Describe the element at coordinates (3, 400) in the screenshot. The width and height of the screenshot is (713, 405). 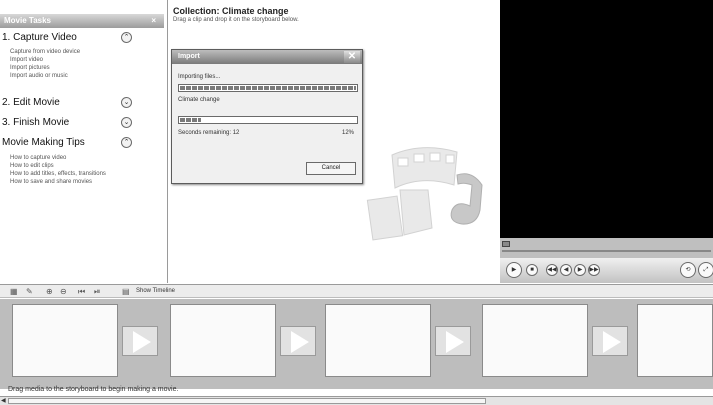
I see `scroll-left-icon: ◀` at that location.